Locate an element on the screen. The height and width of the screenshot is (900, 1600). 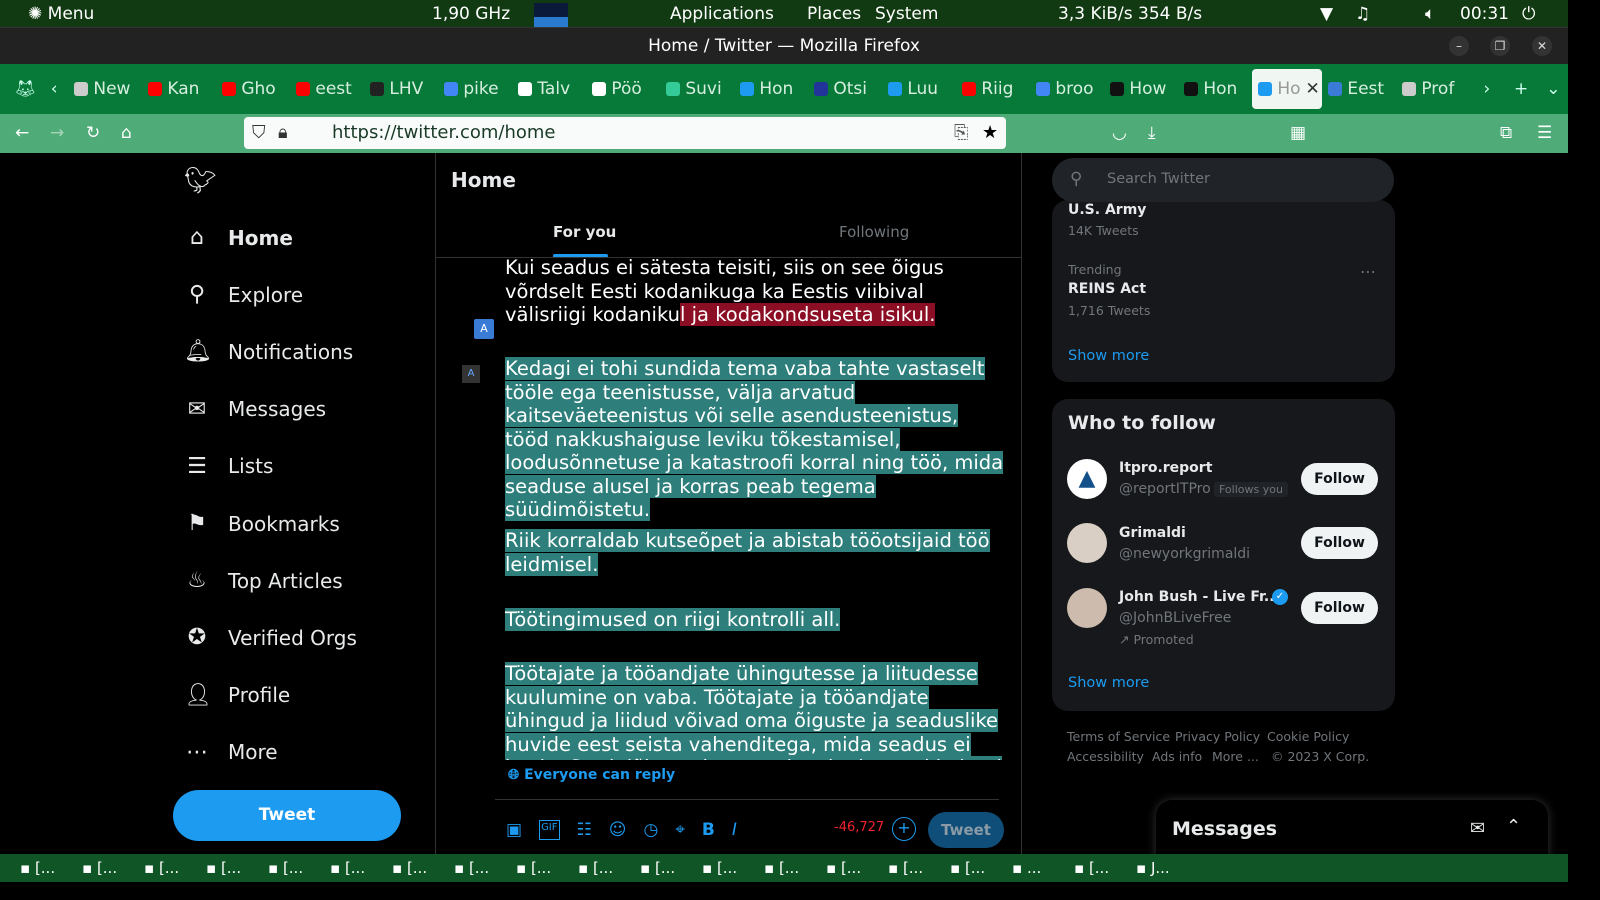
tweet-paragraph: Töötingimused on riigi kontrolli all. is located at coordinates (755, 620).